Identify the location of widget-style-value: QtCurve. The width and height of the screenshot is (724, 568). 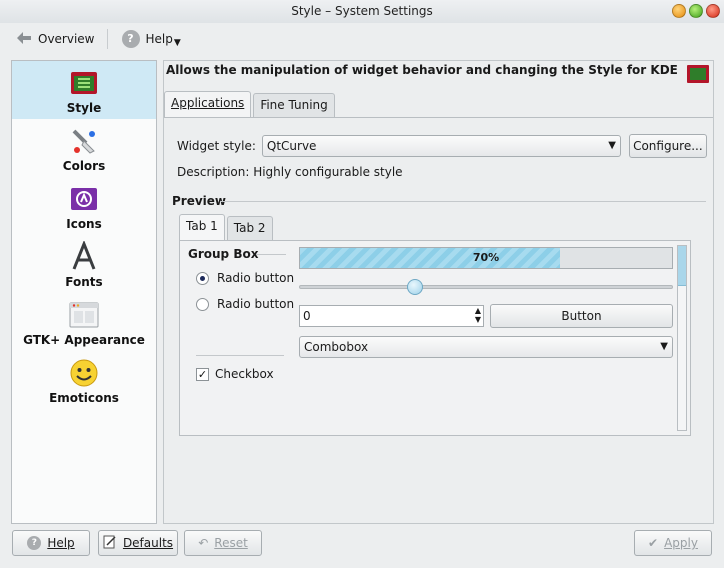
(291, 146).